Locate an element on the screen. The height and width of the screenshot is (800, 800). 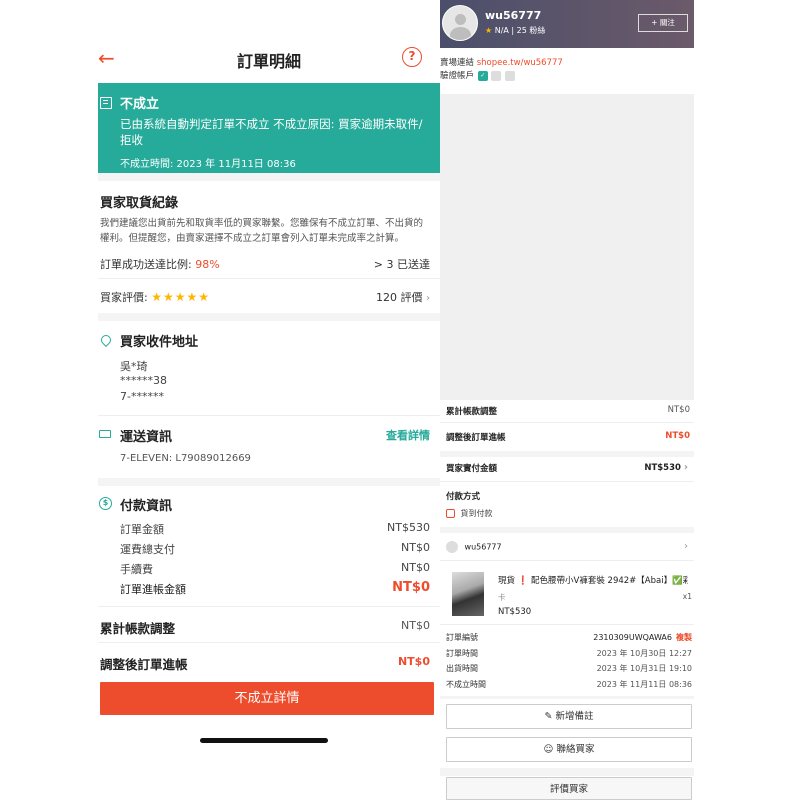
contact-buyer-label: 聯絡買家 is located at coordinates (575, 749).